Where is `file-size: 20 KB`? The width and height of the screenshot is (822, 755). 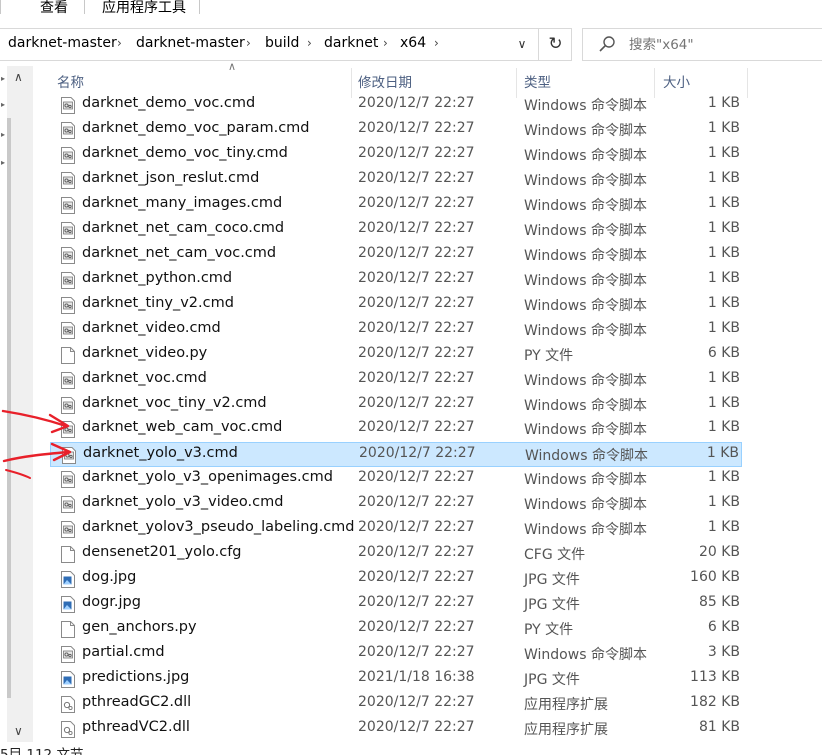 file-size: 20 KB is located at coordinates (719, 552).